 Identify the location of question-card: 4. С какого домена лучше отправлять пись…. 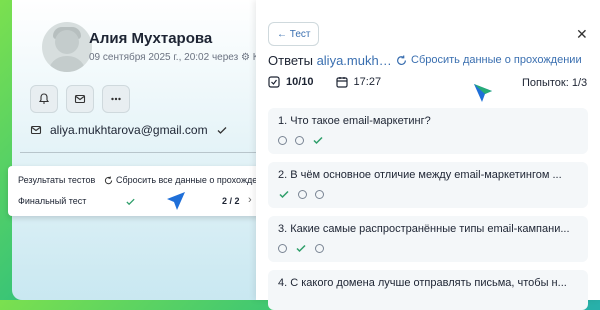
(428, 290).